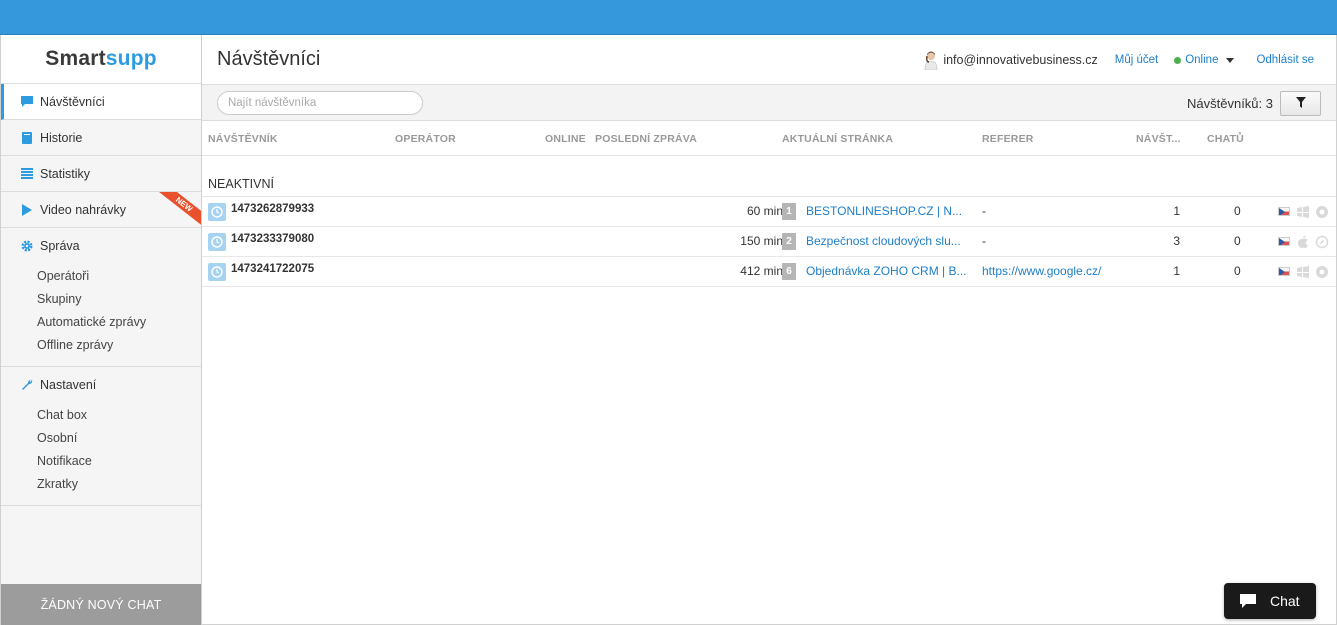 The height and width of the screenshot is (625, 1337). Describe the element at coordinates (61, 137) in the screenshot. I see `sidebar-item-label: Historie` at that location.